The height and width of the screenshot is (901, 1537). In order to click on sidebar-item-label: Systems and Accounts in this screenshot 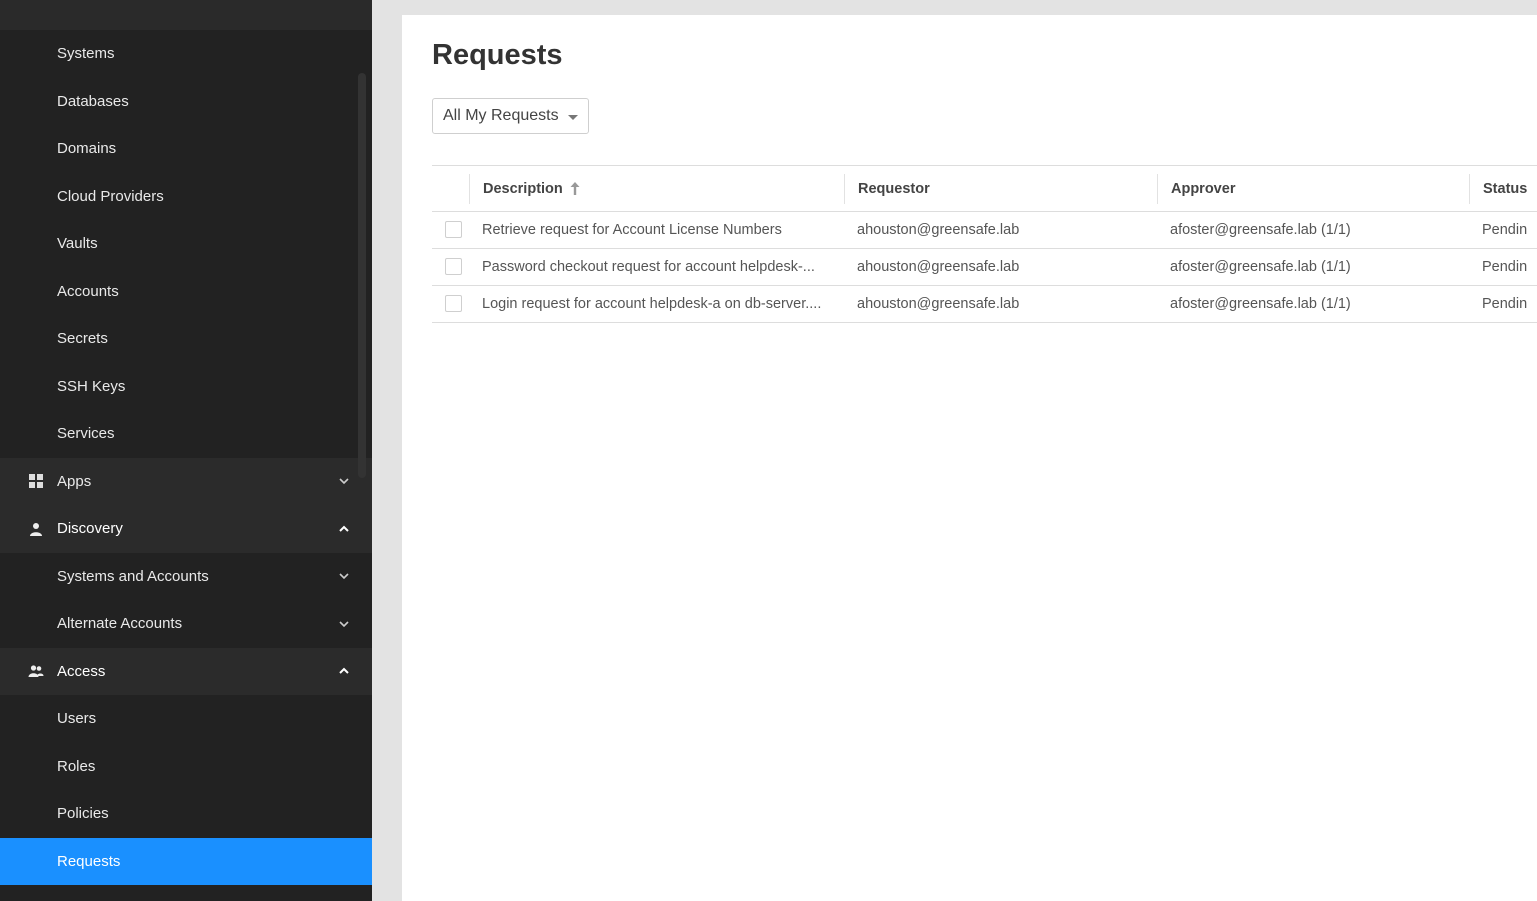, I will do `click(133, 576)`.